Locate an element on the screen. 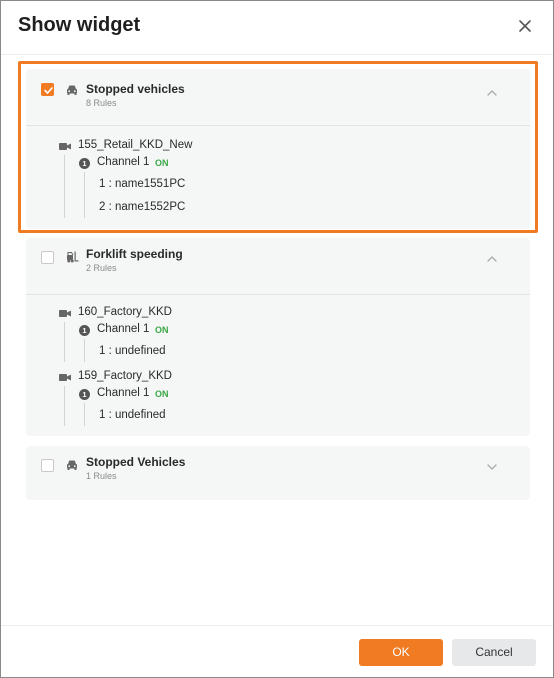  close-button is located at coordinates (525, 26).